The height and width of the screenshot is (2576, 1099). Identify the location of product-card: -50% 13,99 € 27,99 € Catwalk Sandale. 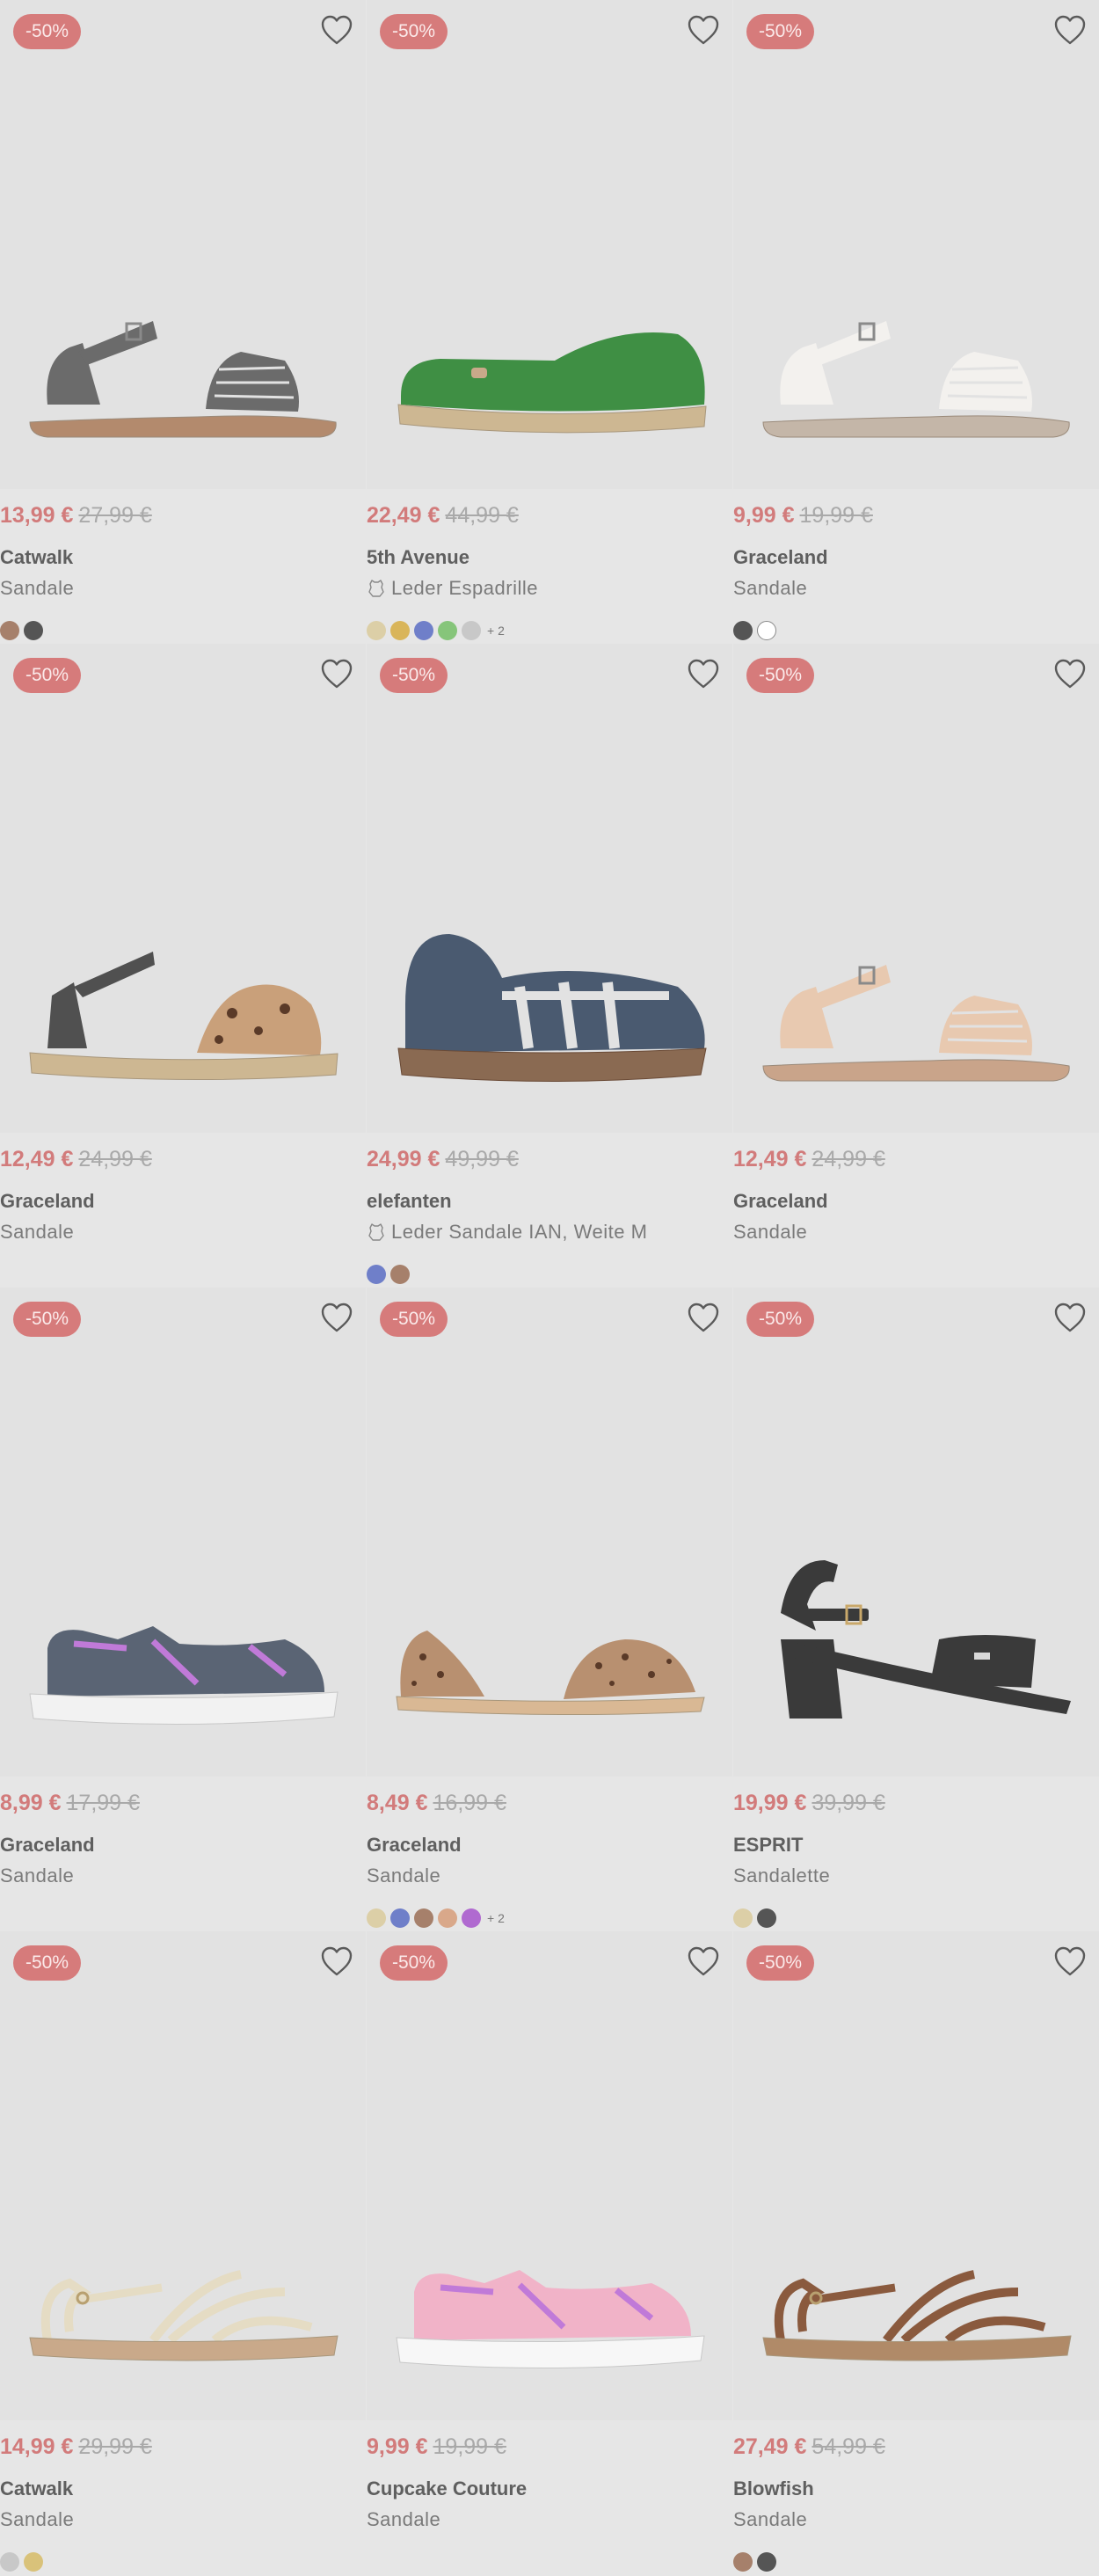
(183, 322).